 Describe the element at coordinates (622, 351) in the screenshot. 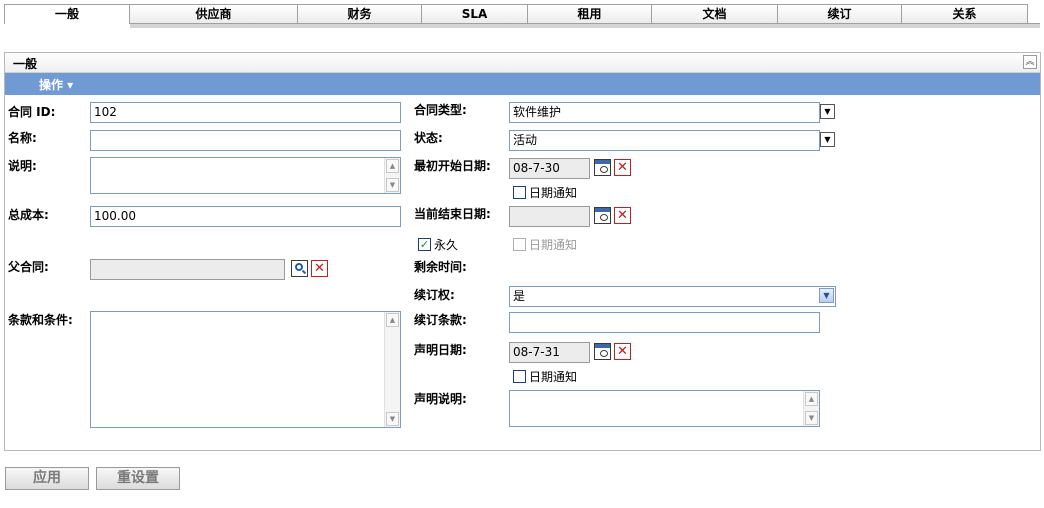

I see `clear-declare-date-icon: ✕` at that location.